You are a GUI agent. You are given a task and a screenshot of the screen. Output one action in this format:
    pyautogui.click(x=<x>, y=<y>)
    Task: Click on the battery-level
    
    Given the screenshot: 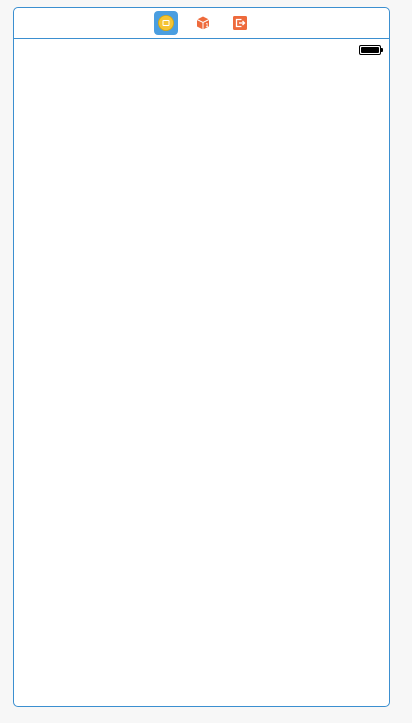 What is the action you would take?
    pyautogui.click(x=370, y=50)
    